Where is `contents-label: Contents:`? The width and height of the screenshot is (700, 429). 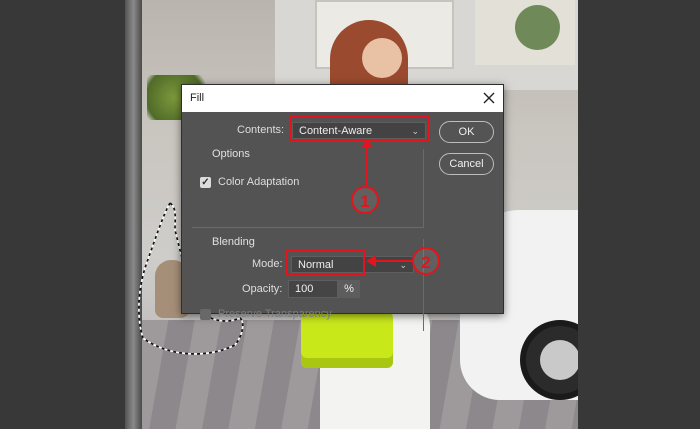 contents-label: Contents: is located at coordinates (261, 130).